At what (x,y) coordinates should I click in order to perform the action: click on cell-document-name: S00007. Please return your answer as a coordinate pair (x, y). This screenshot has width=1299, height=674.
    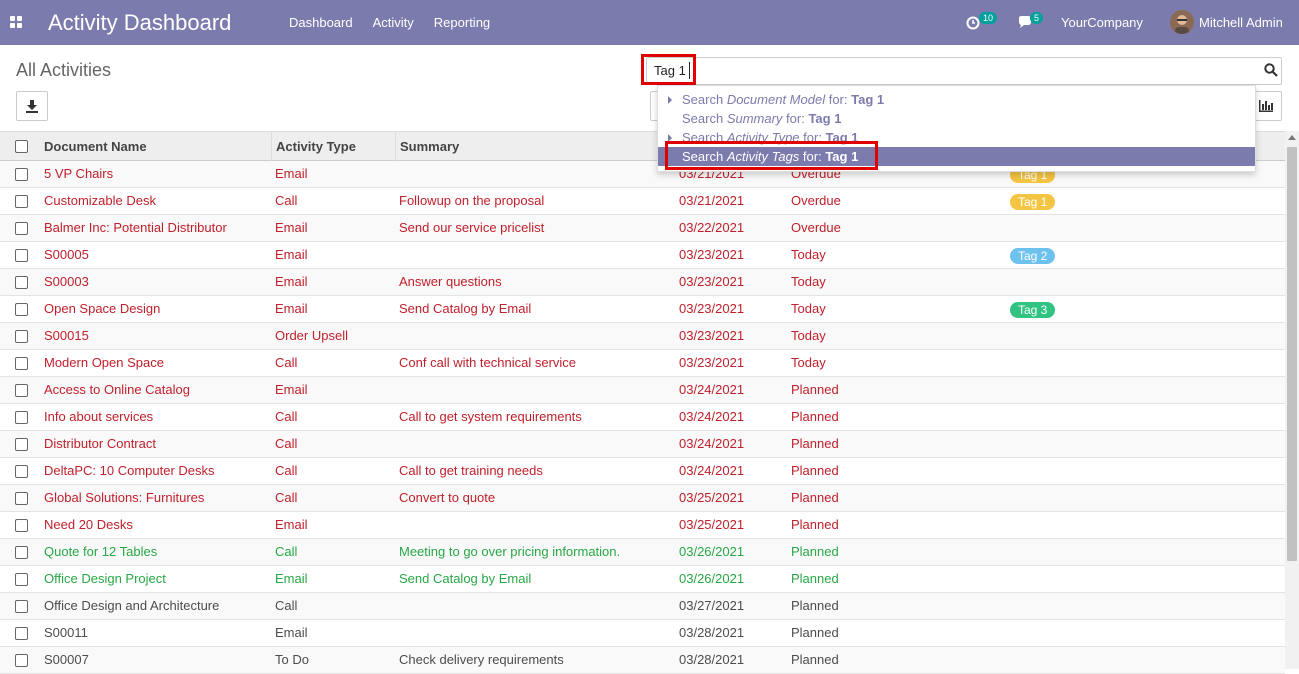
    Looking at the image, I should click on (66, 660).